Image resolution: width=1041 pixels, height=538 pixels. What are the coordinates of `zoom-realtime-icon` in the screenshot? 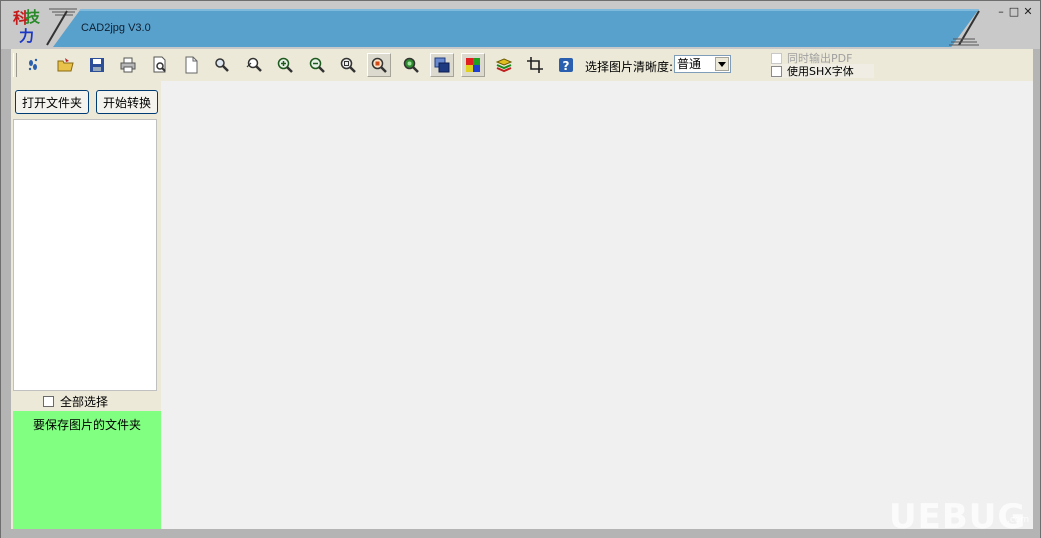 It's located at (379, 65).